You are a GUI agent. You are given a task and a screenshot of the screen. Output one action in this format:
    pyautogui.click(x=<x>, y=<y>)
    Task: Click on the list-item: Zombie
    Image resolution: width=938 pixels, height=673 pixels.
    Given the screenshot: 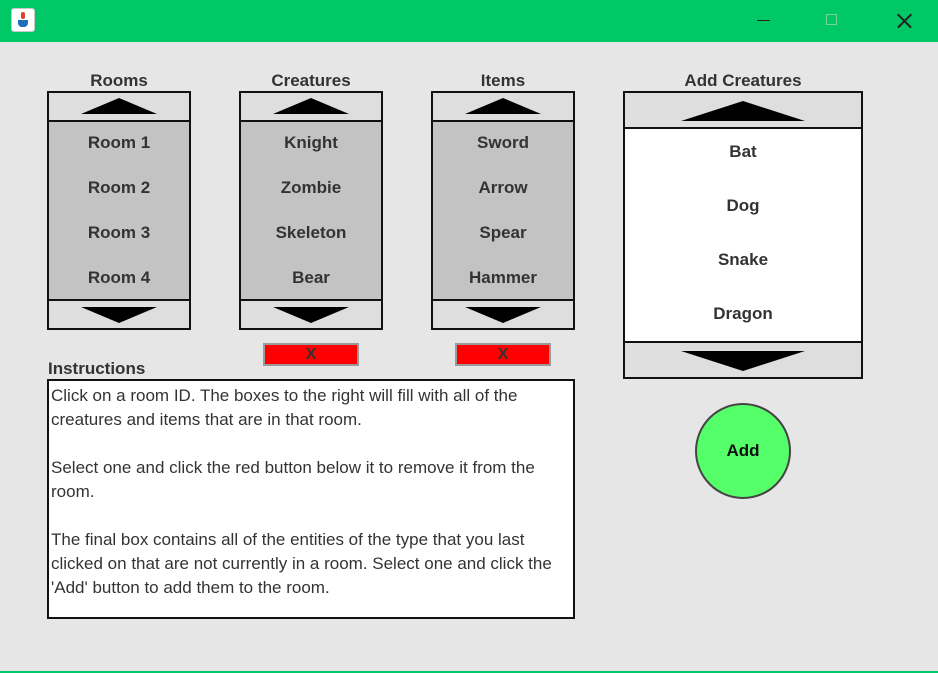 What is the action you would take?
    pyautogui.click(x=311, y=188)
    